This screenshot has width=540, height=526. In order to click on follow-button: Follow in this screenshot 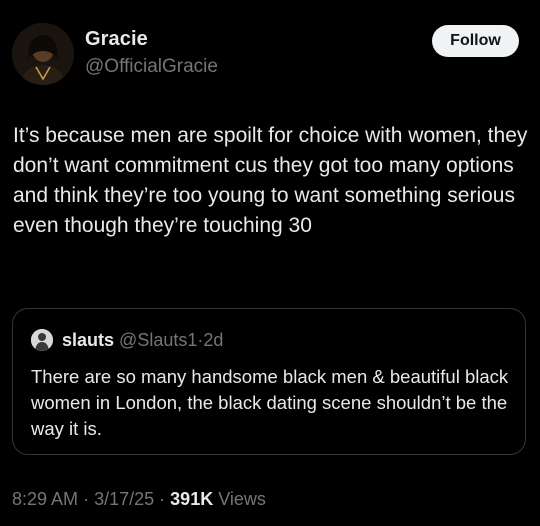, I will do `click(475, 41)`.